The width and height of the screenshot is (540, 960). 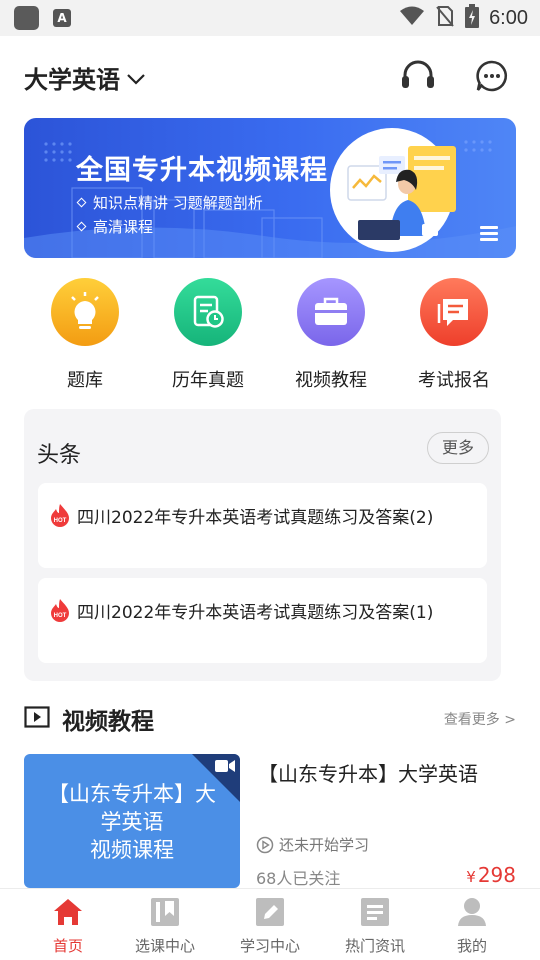 I want to click on headlines-more-button: 更多, so click(x=458, y=448).